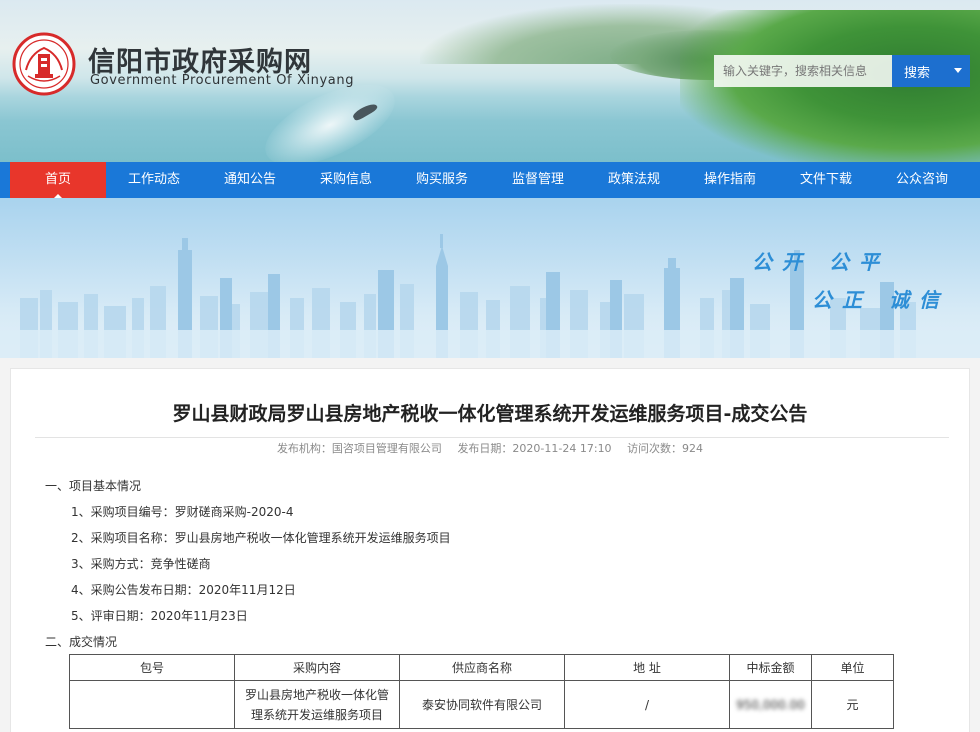 This screenshot has width=980, height=732. Describe the element at coordinates (647, 704) in the screenshot. I see `cell-address: /` at that location.